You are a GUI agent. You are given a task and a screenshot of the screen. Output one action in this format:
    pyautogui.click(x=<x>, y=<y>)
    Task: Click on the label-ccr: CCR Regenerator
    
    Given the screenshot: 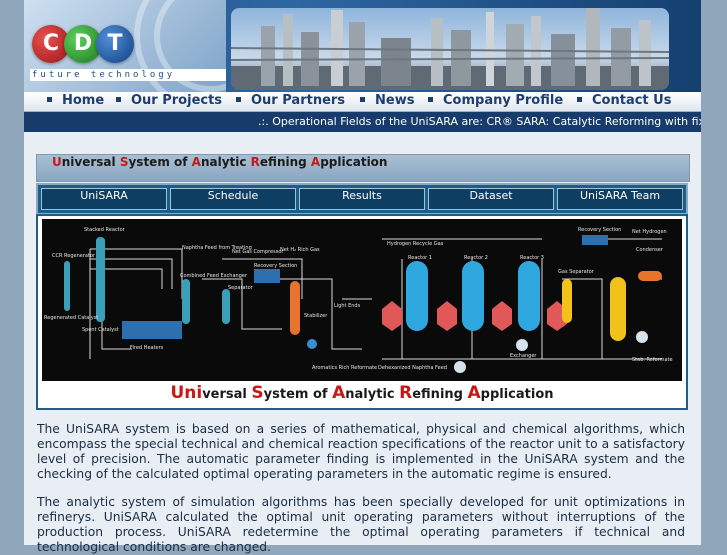 What is the action you would take?
    pyautogui.click(x=74, y=256)
    